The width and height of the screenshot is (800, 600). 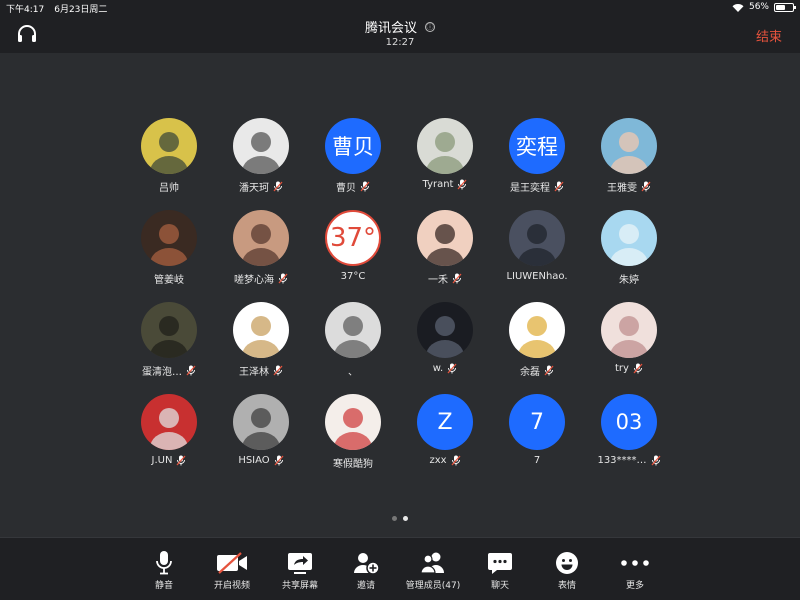 I want to click on chat-icon, so click(x=500, y=563).